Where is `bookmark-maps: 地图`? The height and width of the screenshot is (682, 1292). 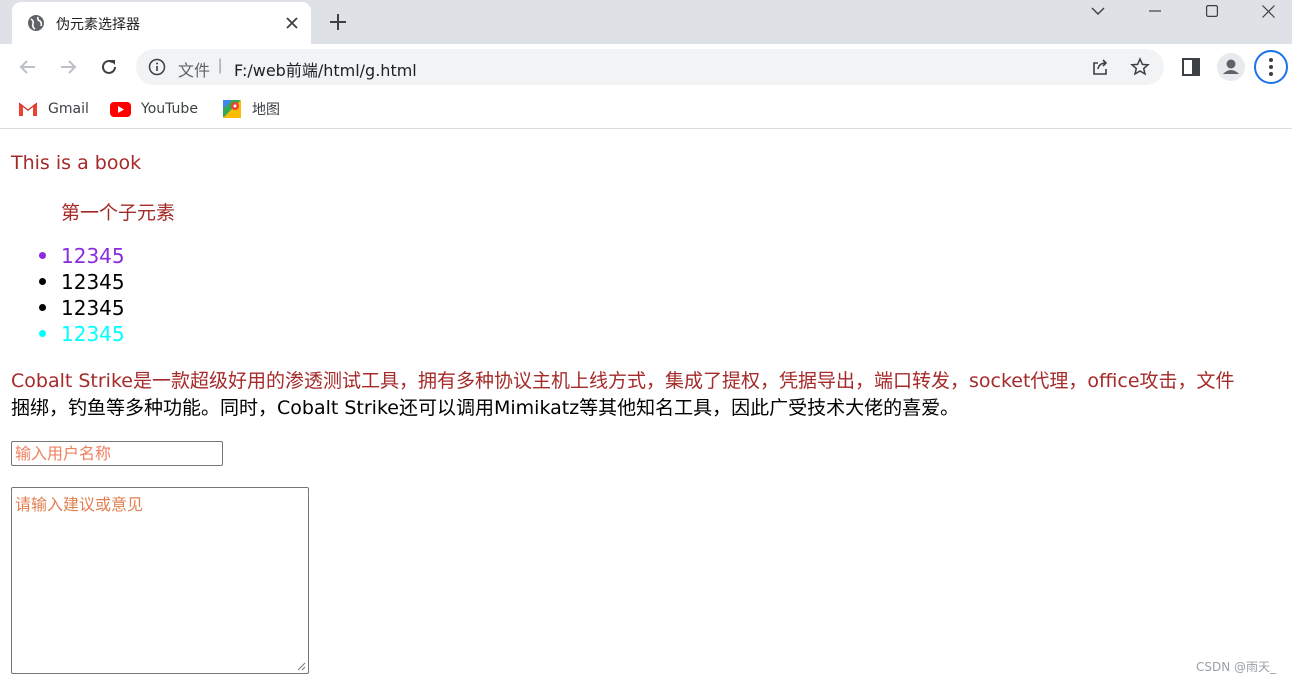 bookmark-maps: 地图 is located at coordinates (251, 109).